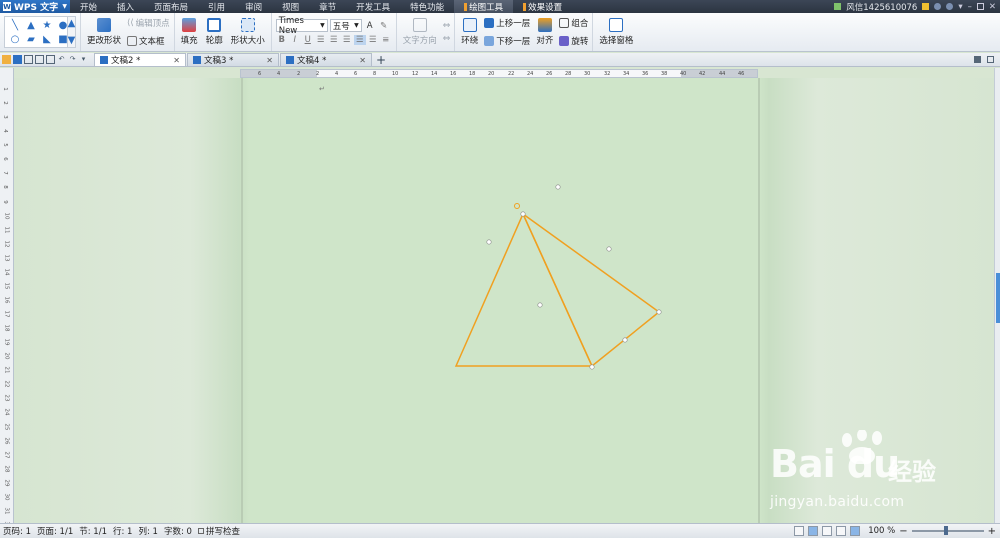  What do you see at coordinates (334, 40) in the screenshot?
I see `align-center-icon: ☰` at bounding box center [334, 40].